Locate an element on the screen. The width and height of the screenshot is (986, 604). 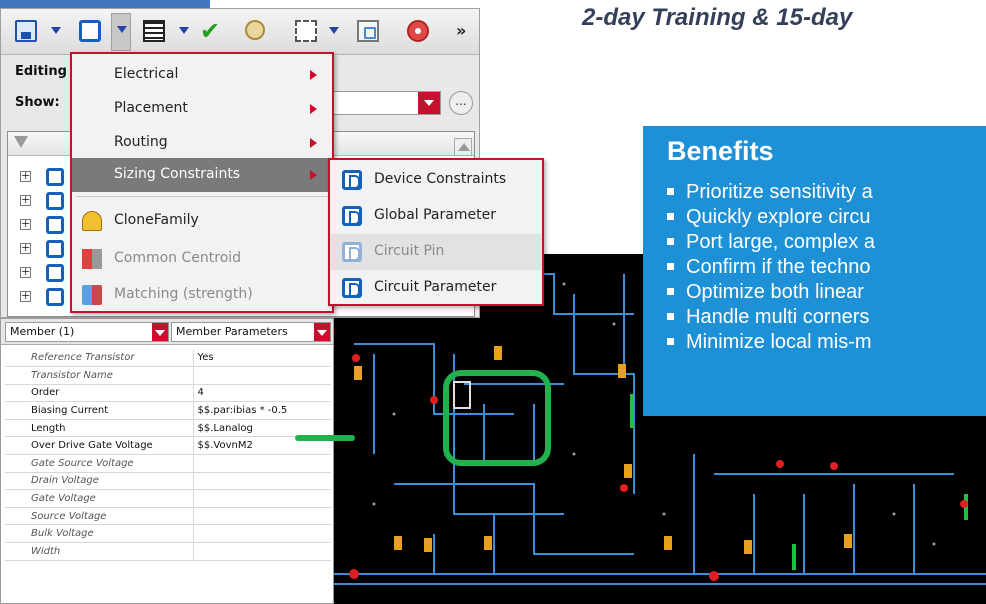
common-centroid-icon is located at coordinates (92, 259).